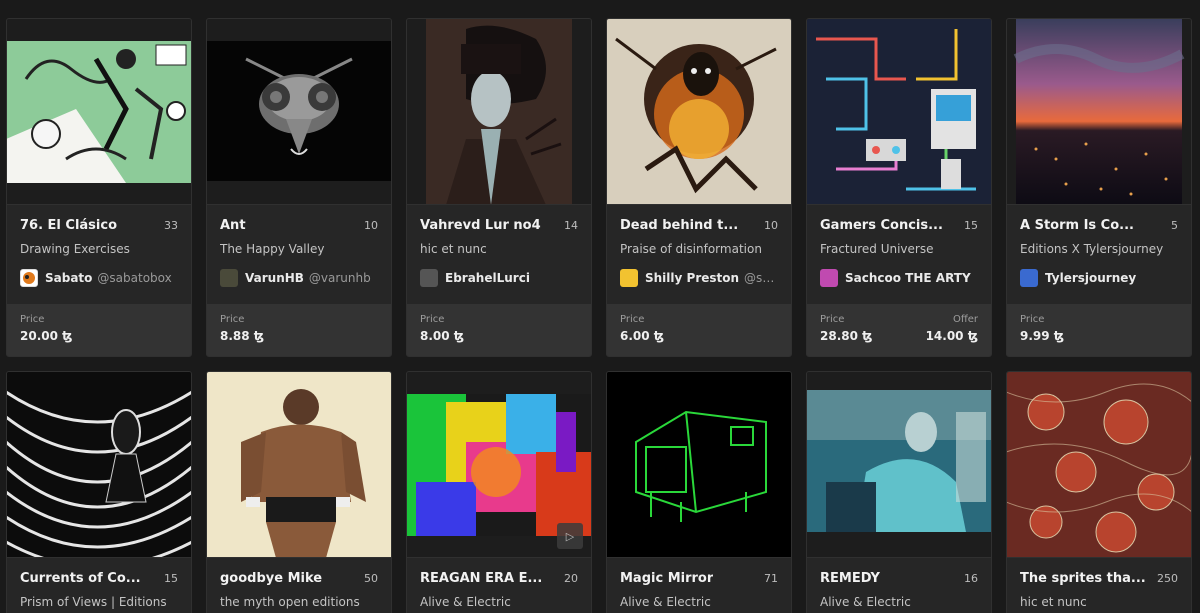 This screenshot has height=613, width=1200. What do you see at coordinates (134, 278) in the screenshot?
I see `artist-handle: @sabatobox` at bounding box center [134, 278].